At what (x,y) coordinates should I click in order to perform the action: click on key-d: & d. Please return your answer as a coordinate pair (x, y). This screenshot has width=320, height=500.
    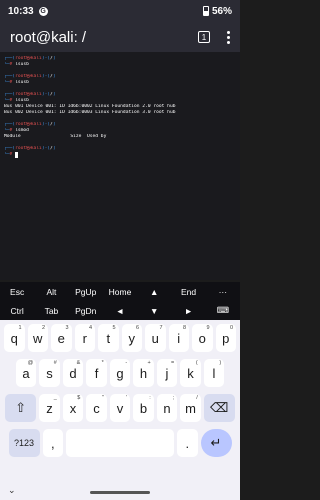
    Looking at the image, I should click on (73, 373).